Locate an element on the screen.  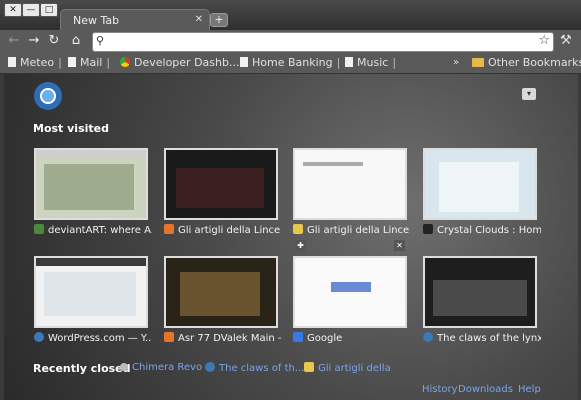
bookmark-mail: Mail | is located at coordinates (89, 63).